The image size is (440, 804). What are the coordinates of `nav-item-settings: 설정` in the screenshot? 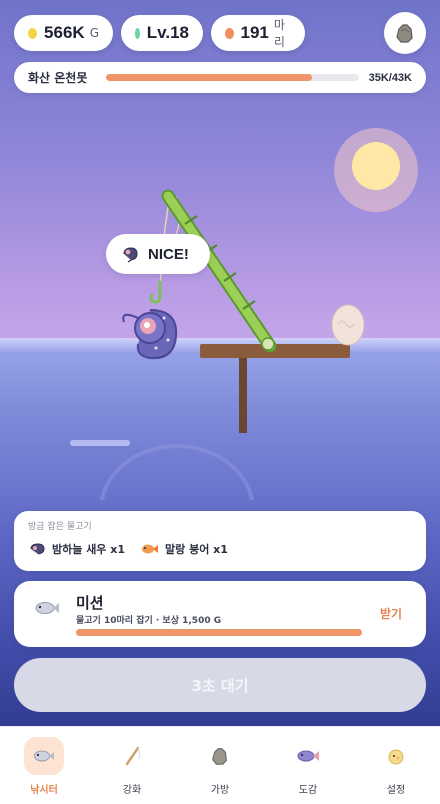 It's located at (396, 765).